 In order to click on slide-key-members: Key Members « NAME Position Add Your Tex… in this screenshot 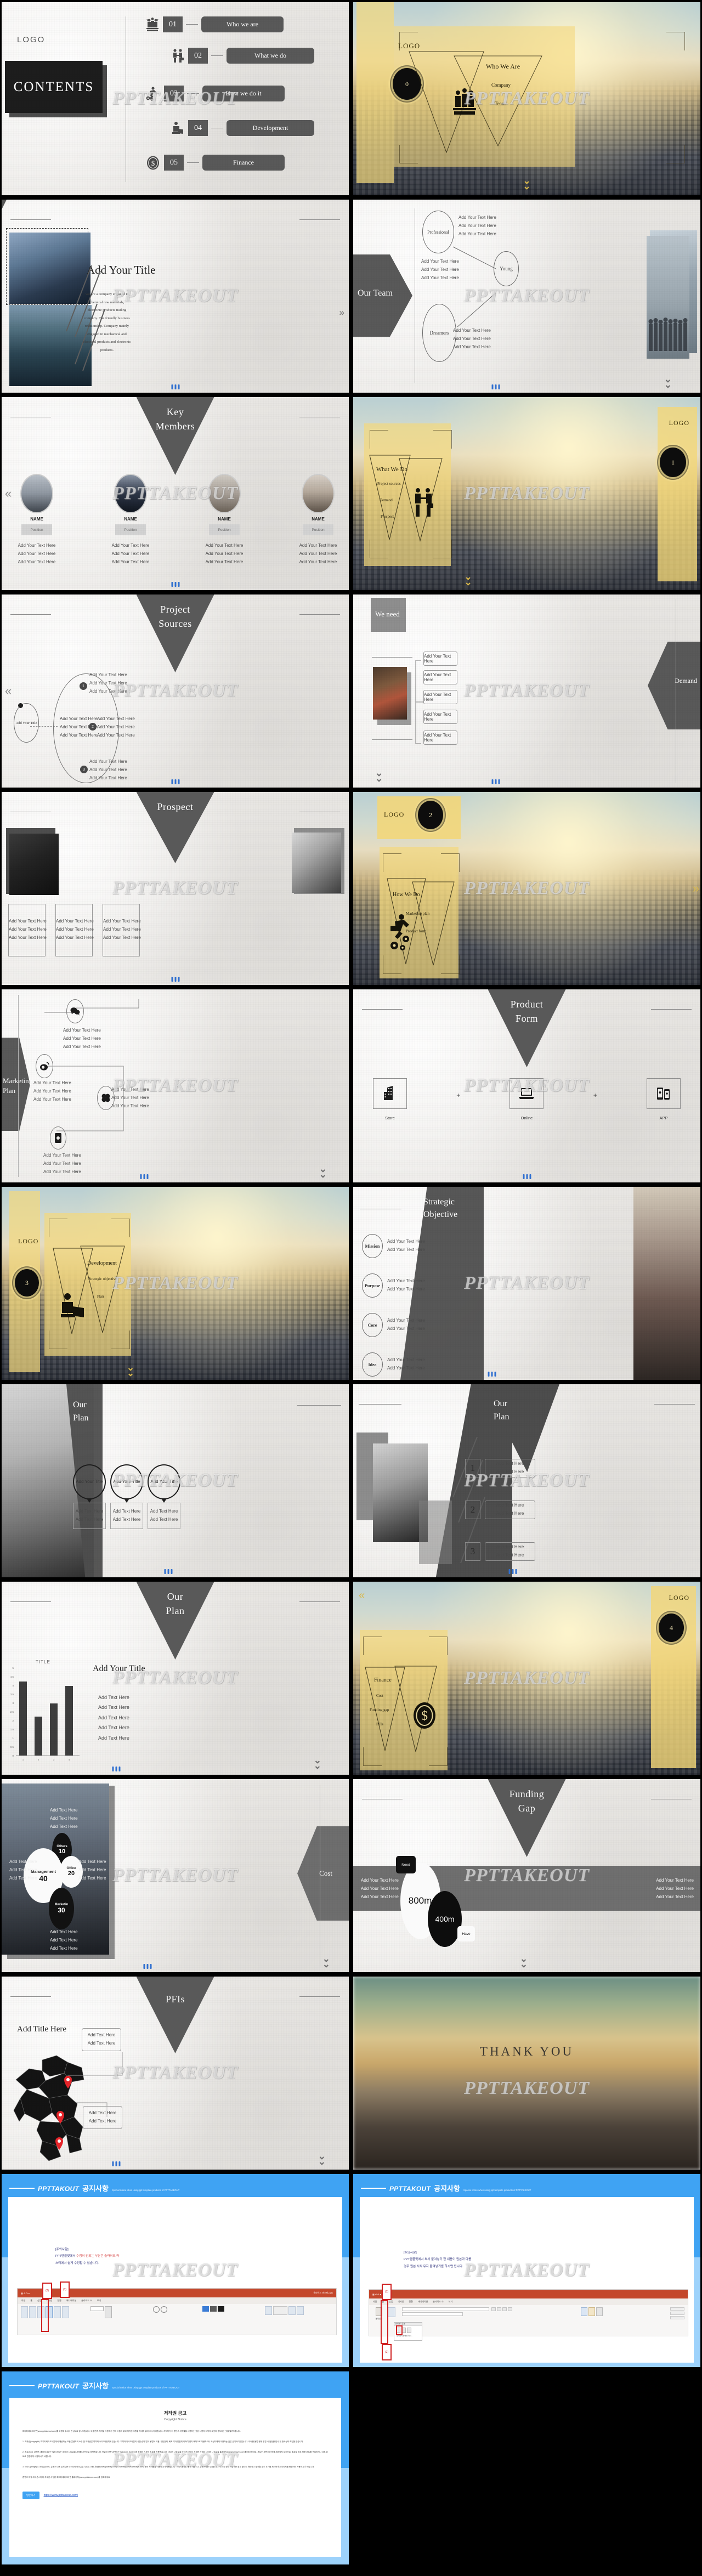, I will do `click(175, 493)`.